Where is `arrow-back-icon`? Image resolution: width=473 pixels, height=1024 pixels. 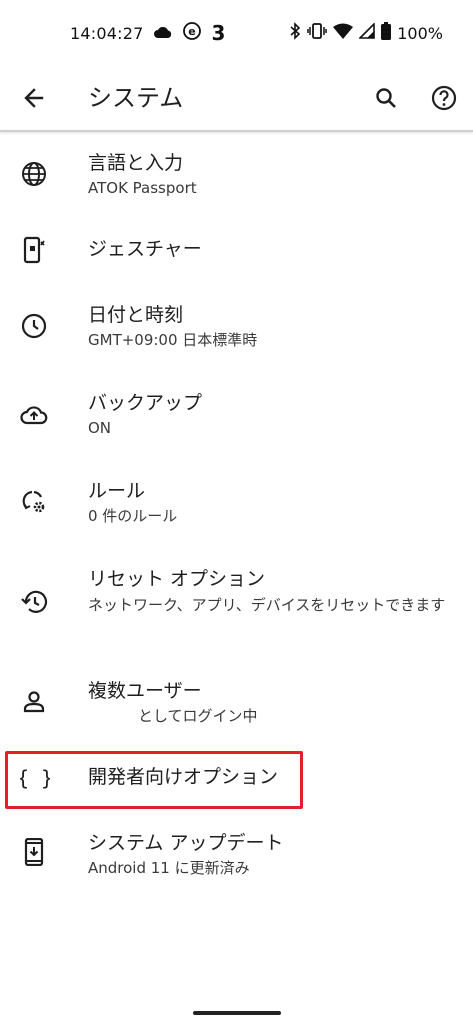
arrow-back-icon is located at coordinates (34, 98).